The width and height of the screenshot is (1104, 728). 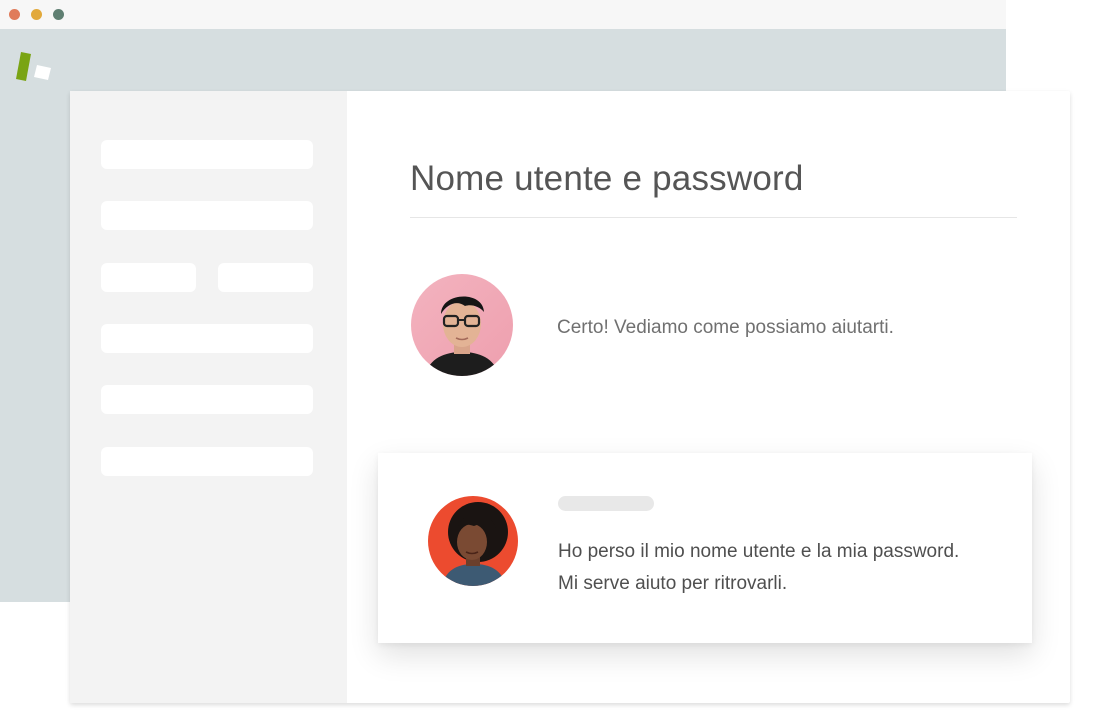 What do you see at coordinates (673, 583) in the screenshot?
I see `user-message-line: Mi serve aiuto per ritrovarli.` at bounding box center [673, 583].